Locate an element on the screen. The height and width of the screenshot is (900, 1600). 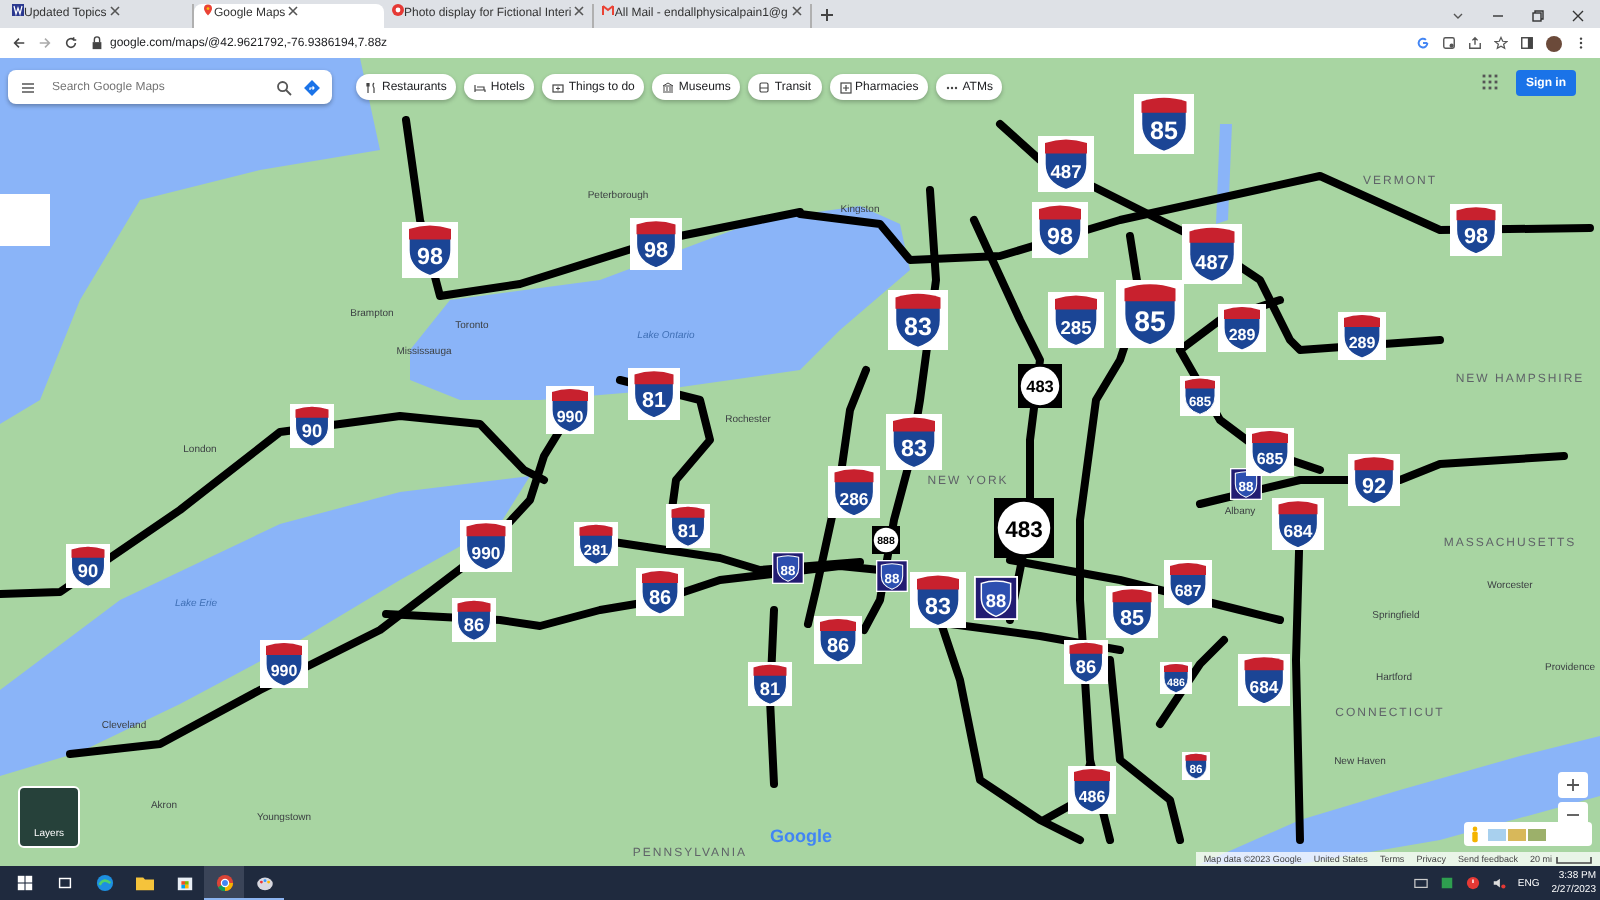
interstate-shield: 286 is located at coordinates (854, 492).